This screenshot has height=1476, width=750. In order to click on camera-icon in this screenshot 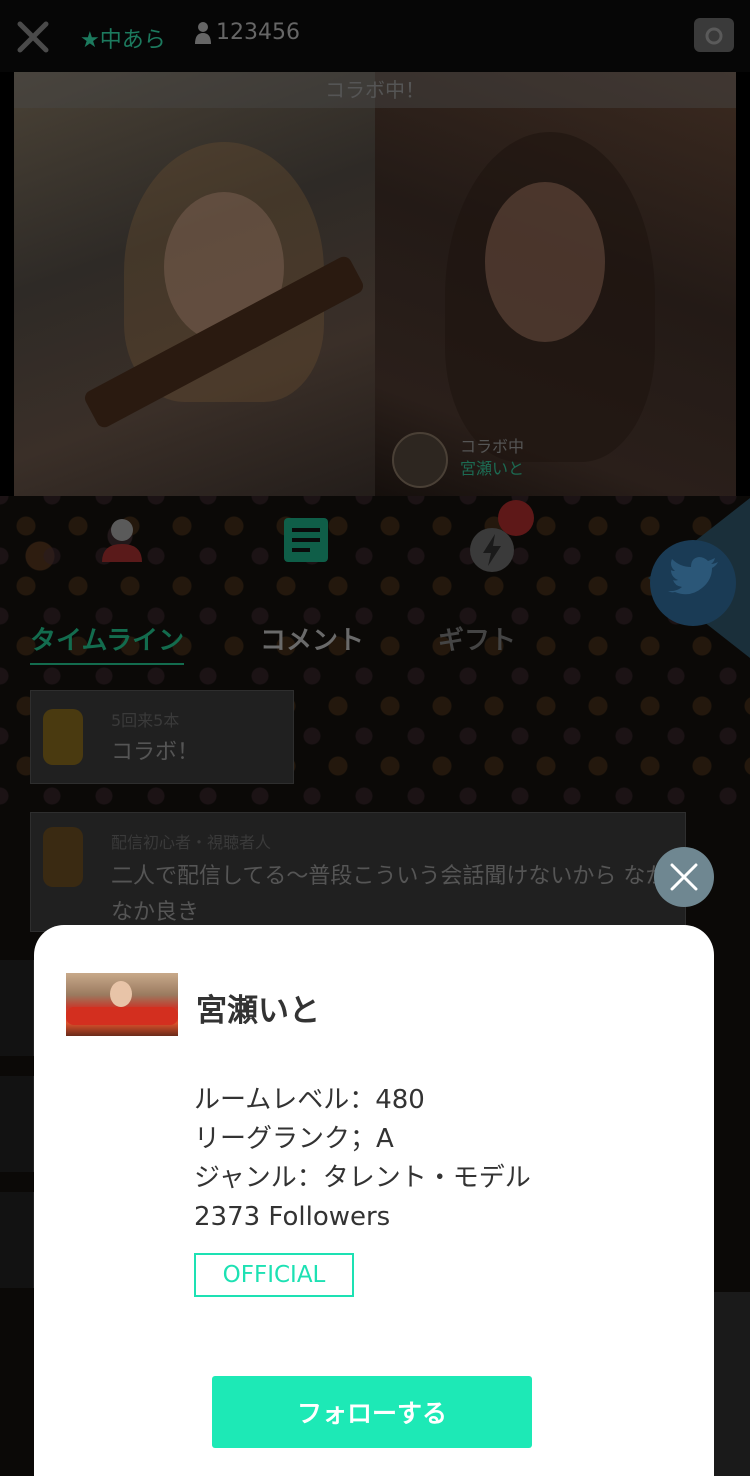, I will do `click(714, 35)`.